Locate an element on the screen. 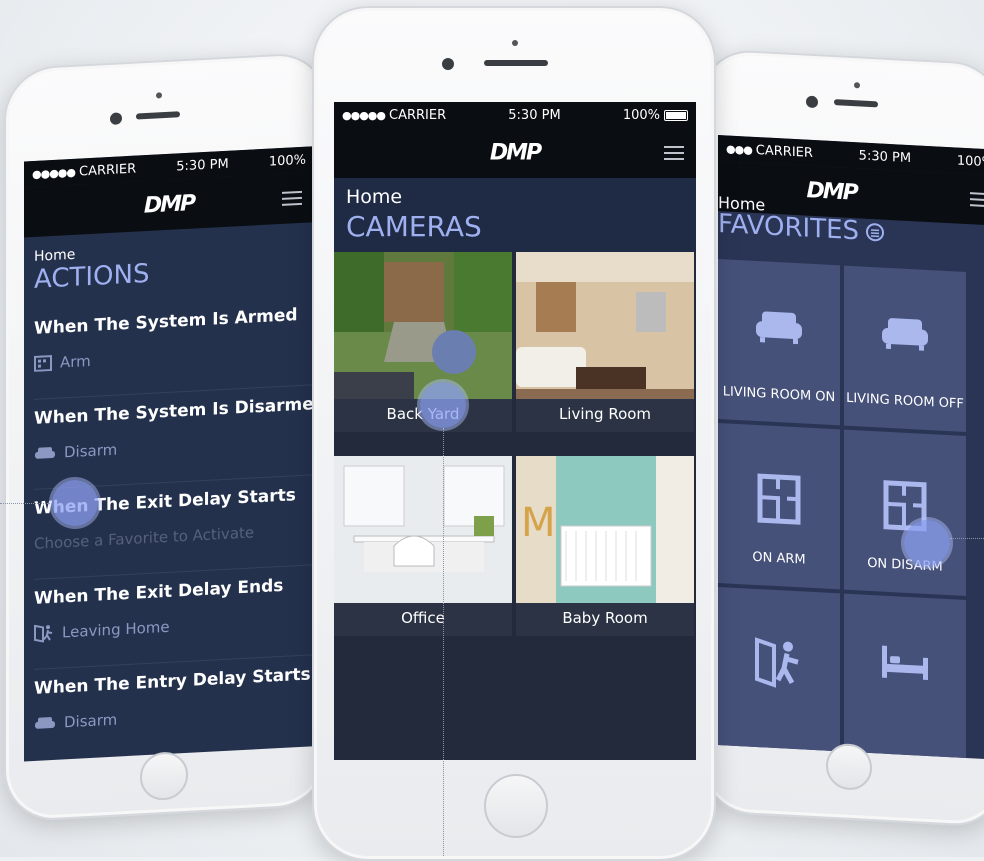  action-item-armed: When The System Is Armed Arm is located at coordinates (174, 347).